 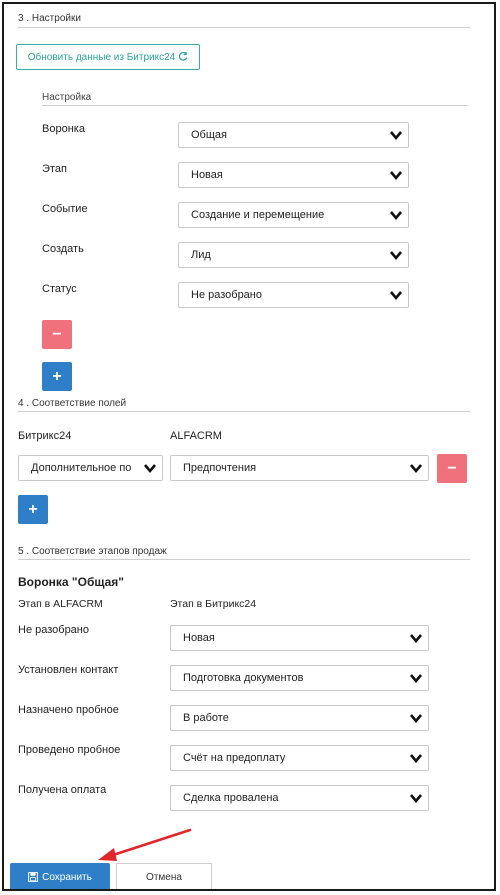 I want to click on stage-mapping-label: Получена оплата, so click(x=62, y=790).